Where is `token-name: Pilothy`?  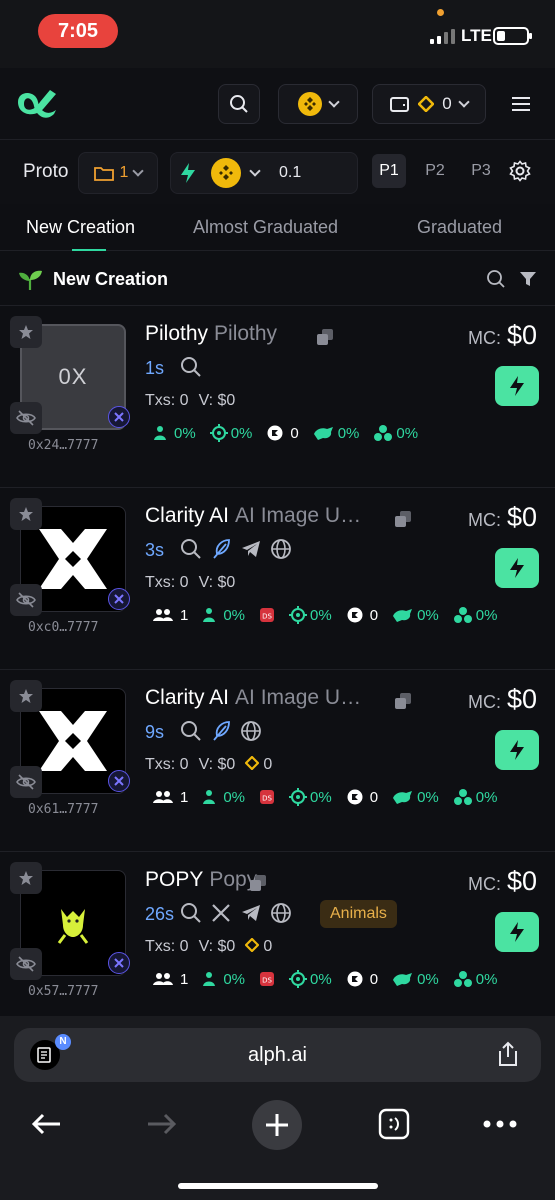
token-name: Pilothy is located at coordinates (177, 333).